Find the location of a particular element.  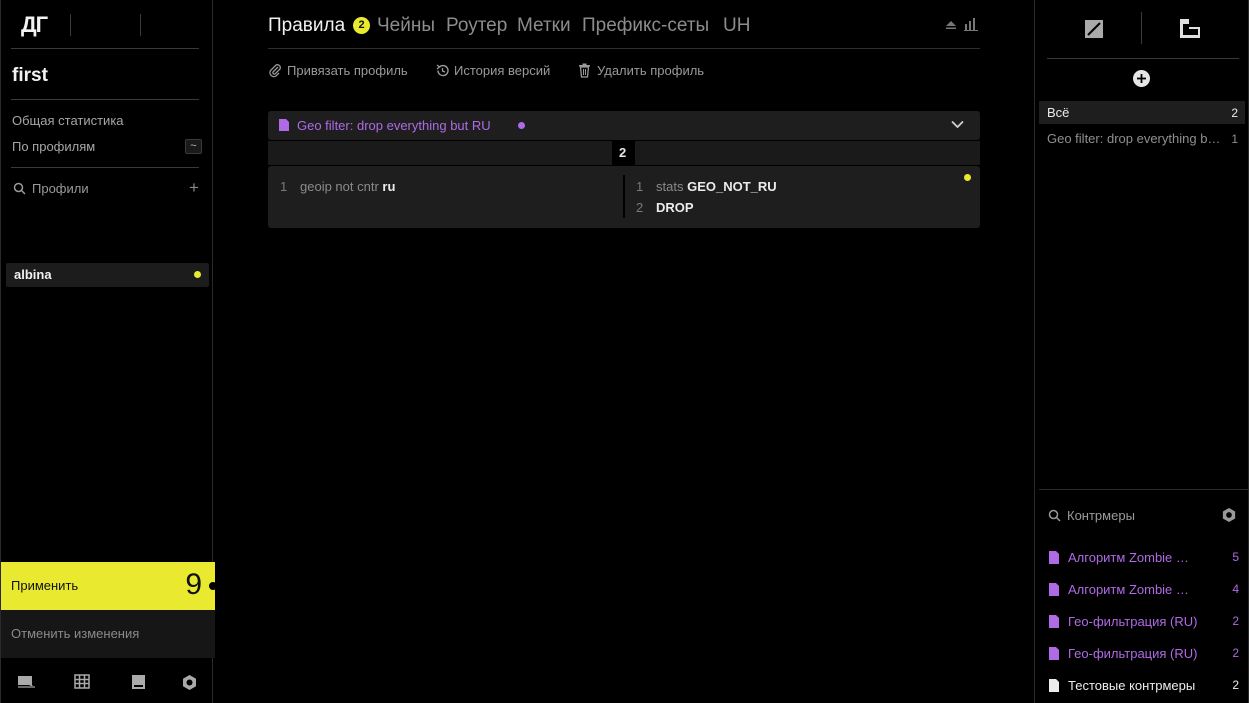

project-title: first is located at coordinates (30, 76).